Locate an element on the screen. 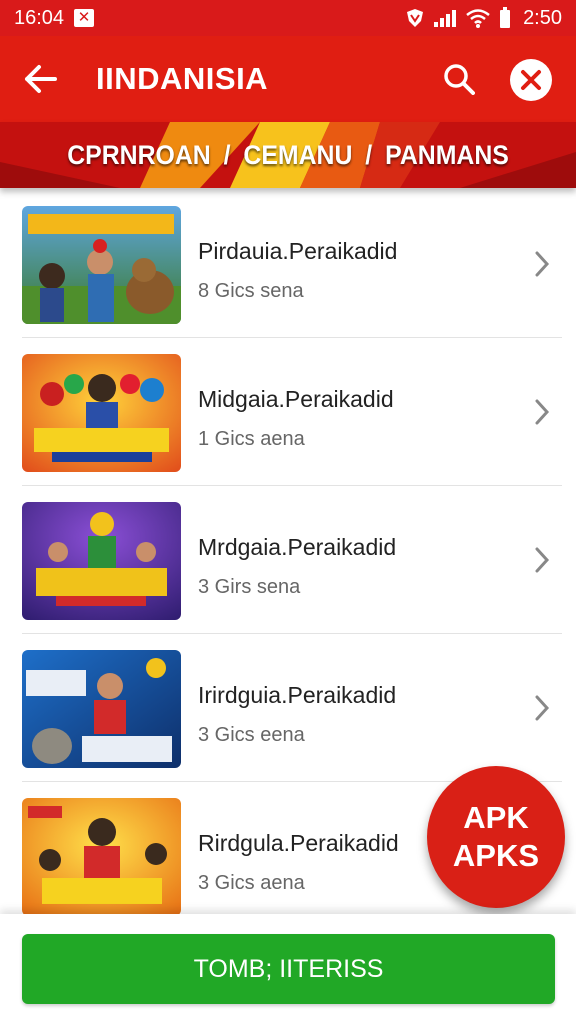  apk-fab-button: APK APKS is located at coordinates (496, 837).